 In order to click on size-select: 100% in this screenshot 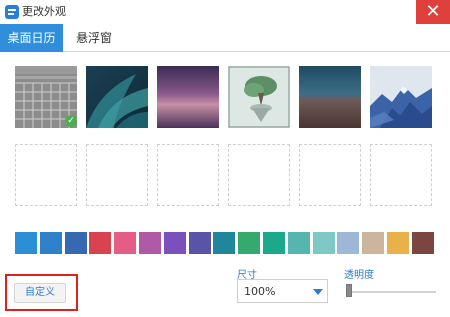, I will do `click(282, 291)`.